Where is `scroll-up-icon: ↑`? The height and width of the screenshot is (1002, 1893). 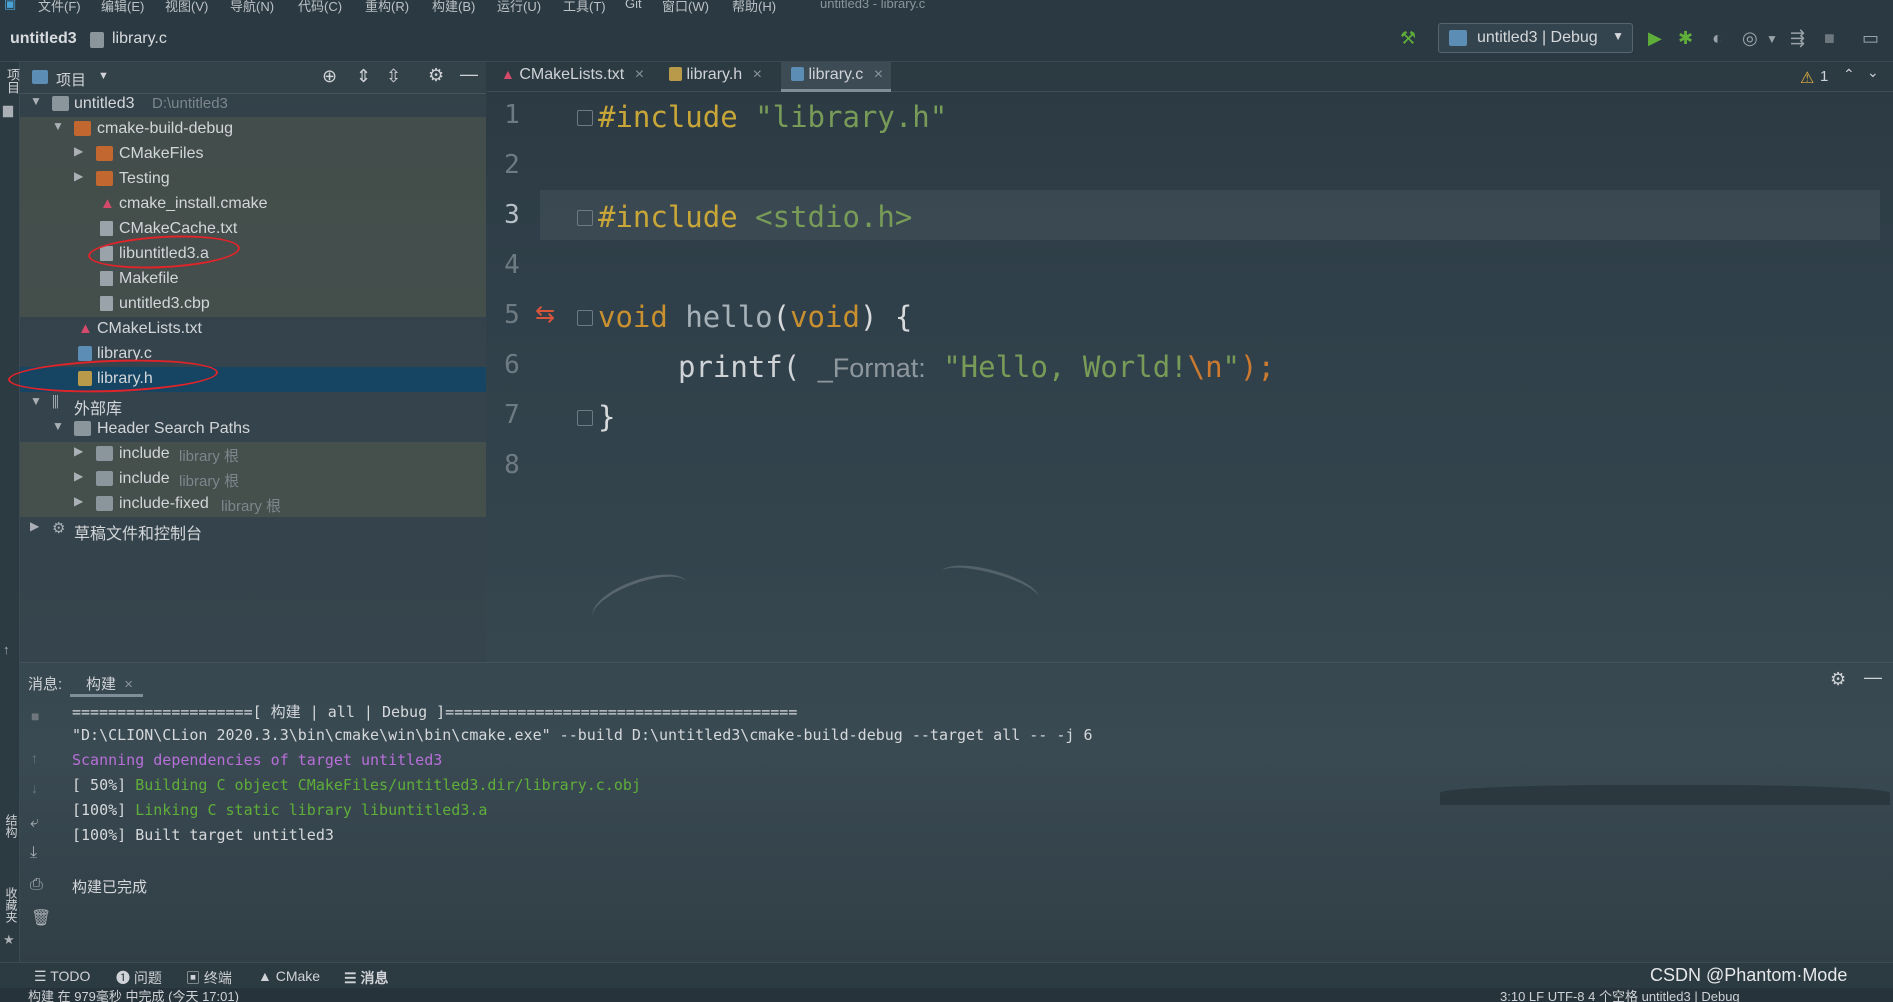
scroll-up-icon: ↑ is located at coordinates (10, 649).